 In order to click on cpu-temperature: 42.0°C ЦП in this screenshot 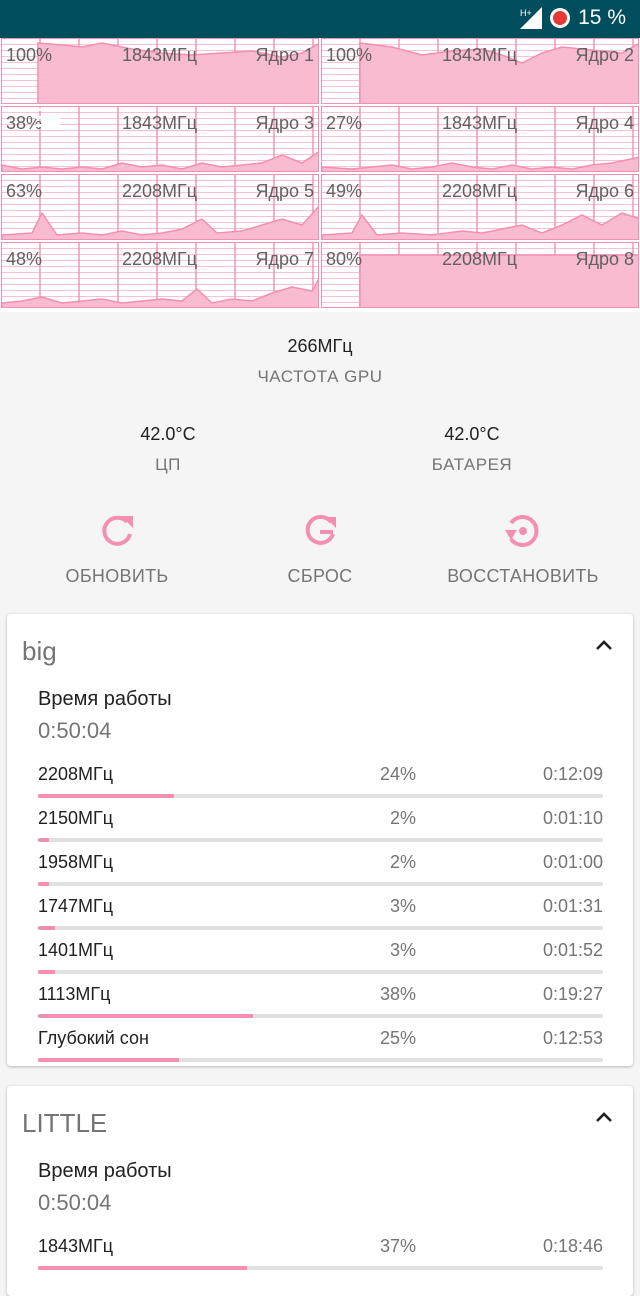, I will do `click(168, 449)`.